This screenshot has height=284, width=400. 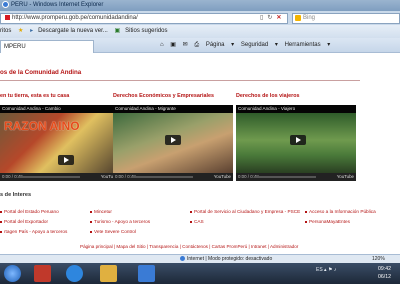 What do you see at coordinates (33, 231) in the screenshot?
I see `link-item: rtagen País - Apoyo a terceros` at bounding box center [33, 231].